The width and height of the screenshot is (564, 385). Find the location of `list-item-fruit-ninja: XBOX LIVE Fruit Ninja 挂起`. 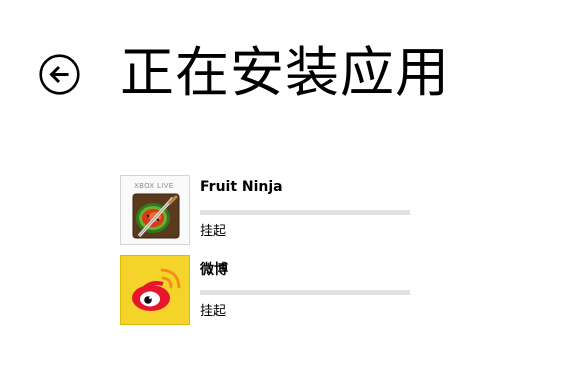

list-item-fruit-ninja: XBOX LIVE Fruit Ninja 挂起 is located at coordinates (280, 210).